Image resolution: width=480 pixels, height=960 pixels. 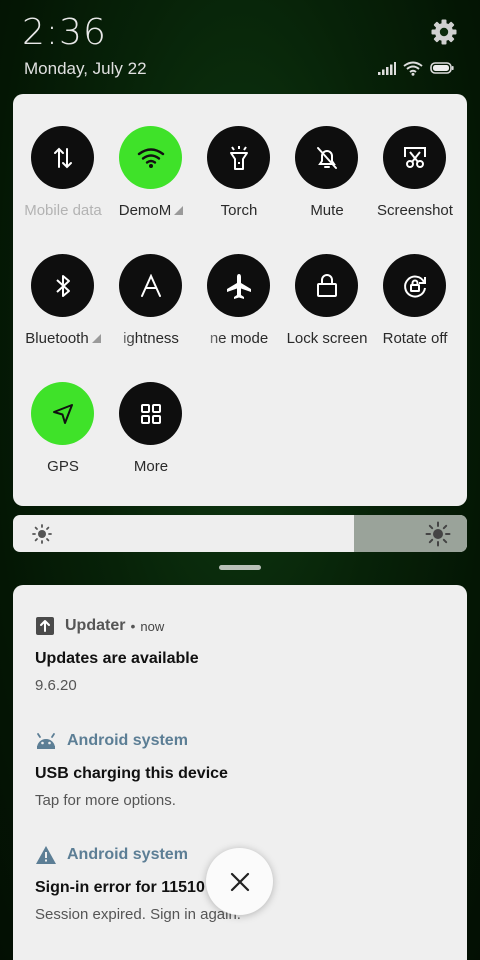 What do you see at coordinates (150, 285) in the screenshot?
I see `auto-brightness-icon` at bounding box center [150, 285].